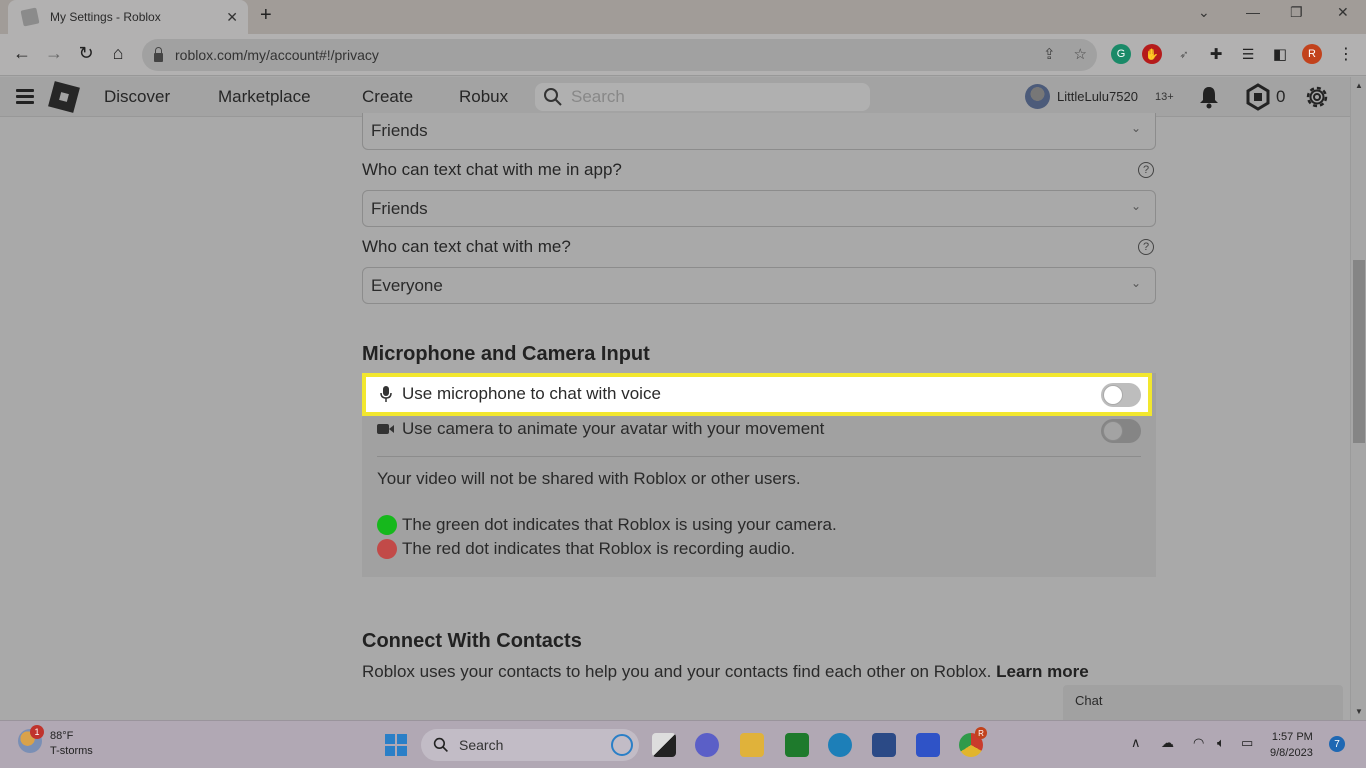 This screenshot has height=768, width=1366. Describe the element at coordinates (158, 54) in the screenshot. I see `lock-icon` at that location.